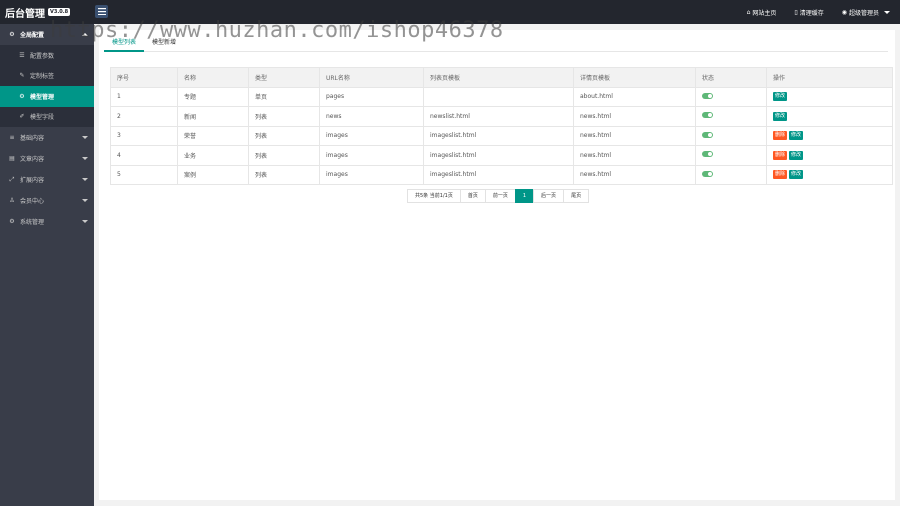 The height and width of the screenshot is (506, 900). What do you see at coordinates (47, 179) in the screenshot?
I see `sidebar-item-extended-content: ⤢ 扩展内容` at bounding box center [47, 179].